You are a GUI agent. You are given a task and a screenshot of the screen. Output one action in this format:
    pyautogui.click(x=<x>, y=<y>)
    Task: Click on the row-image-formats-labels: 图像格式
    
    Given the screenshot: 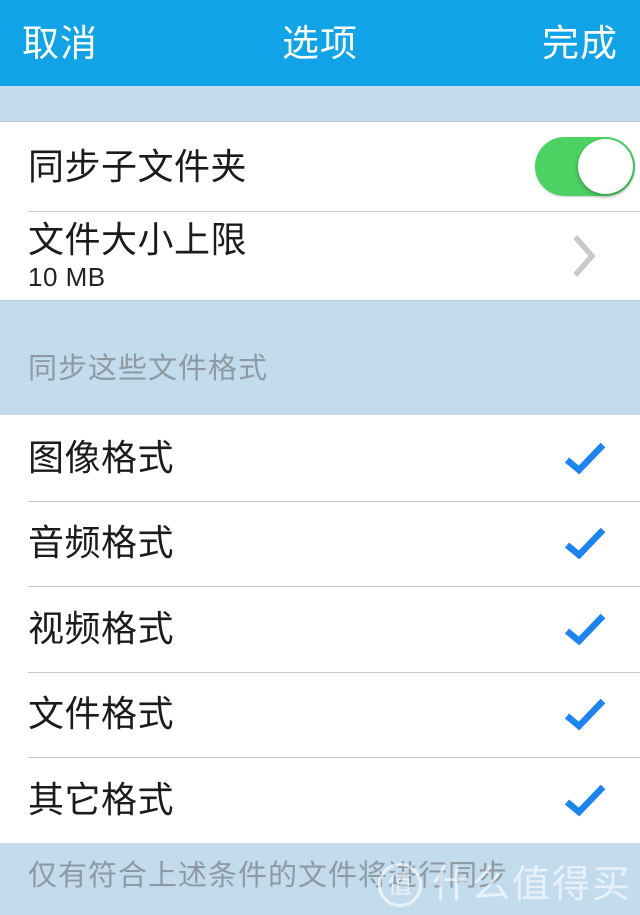 What is the action you would take?
    pyautogui.click(x=265, y=458)
    